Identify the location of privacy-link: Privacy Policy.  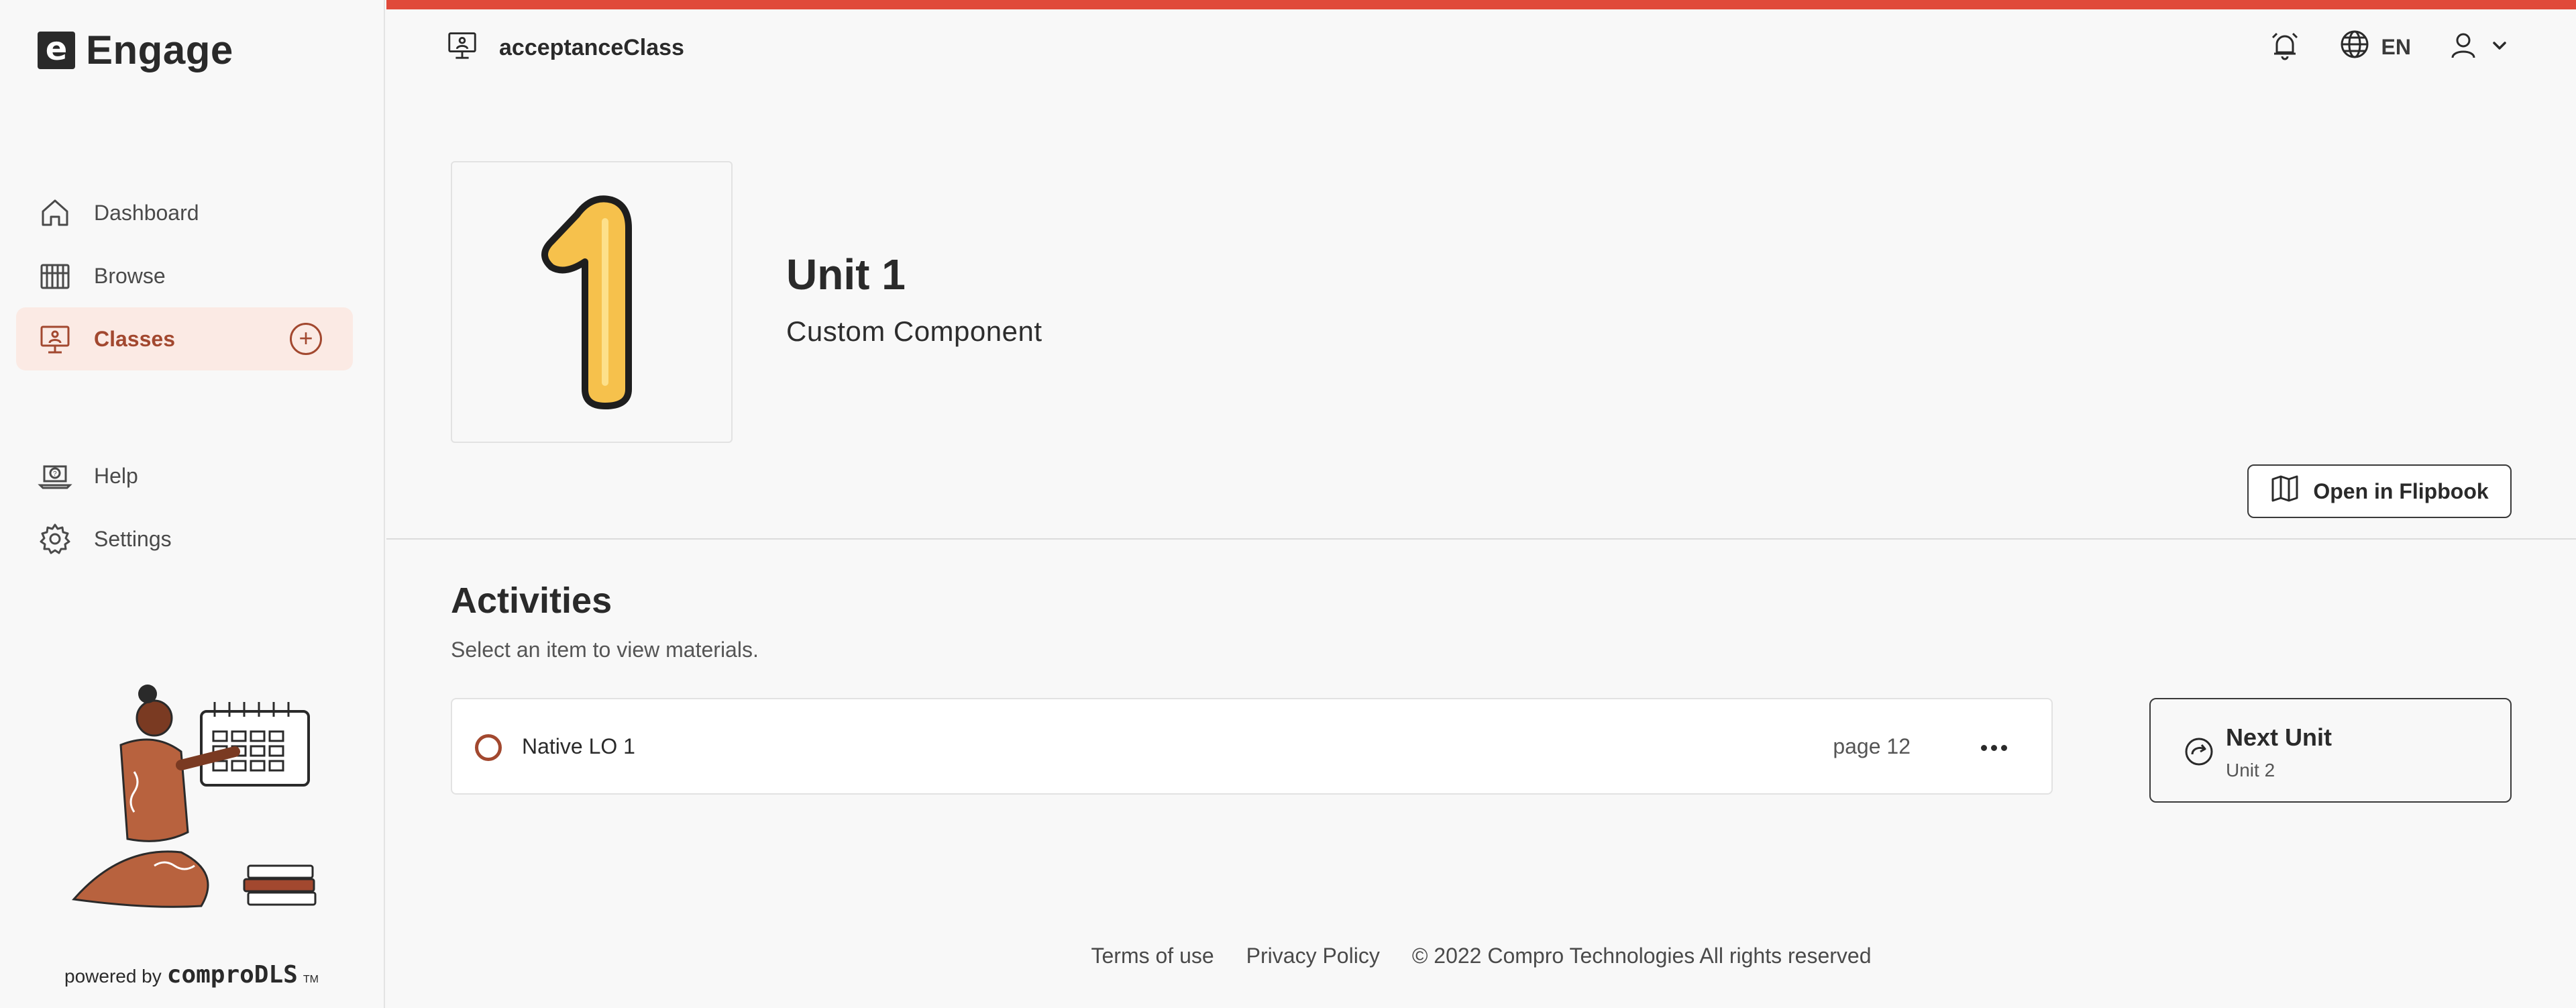
(1313, 956).